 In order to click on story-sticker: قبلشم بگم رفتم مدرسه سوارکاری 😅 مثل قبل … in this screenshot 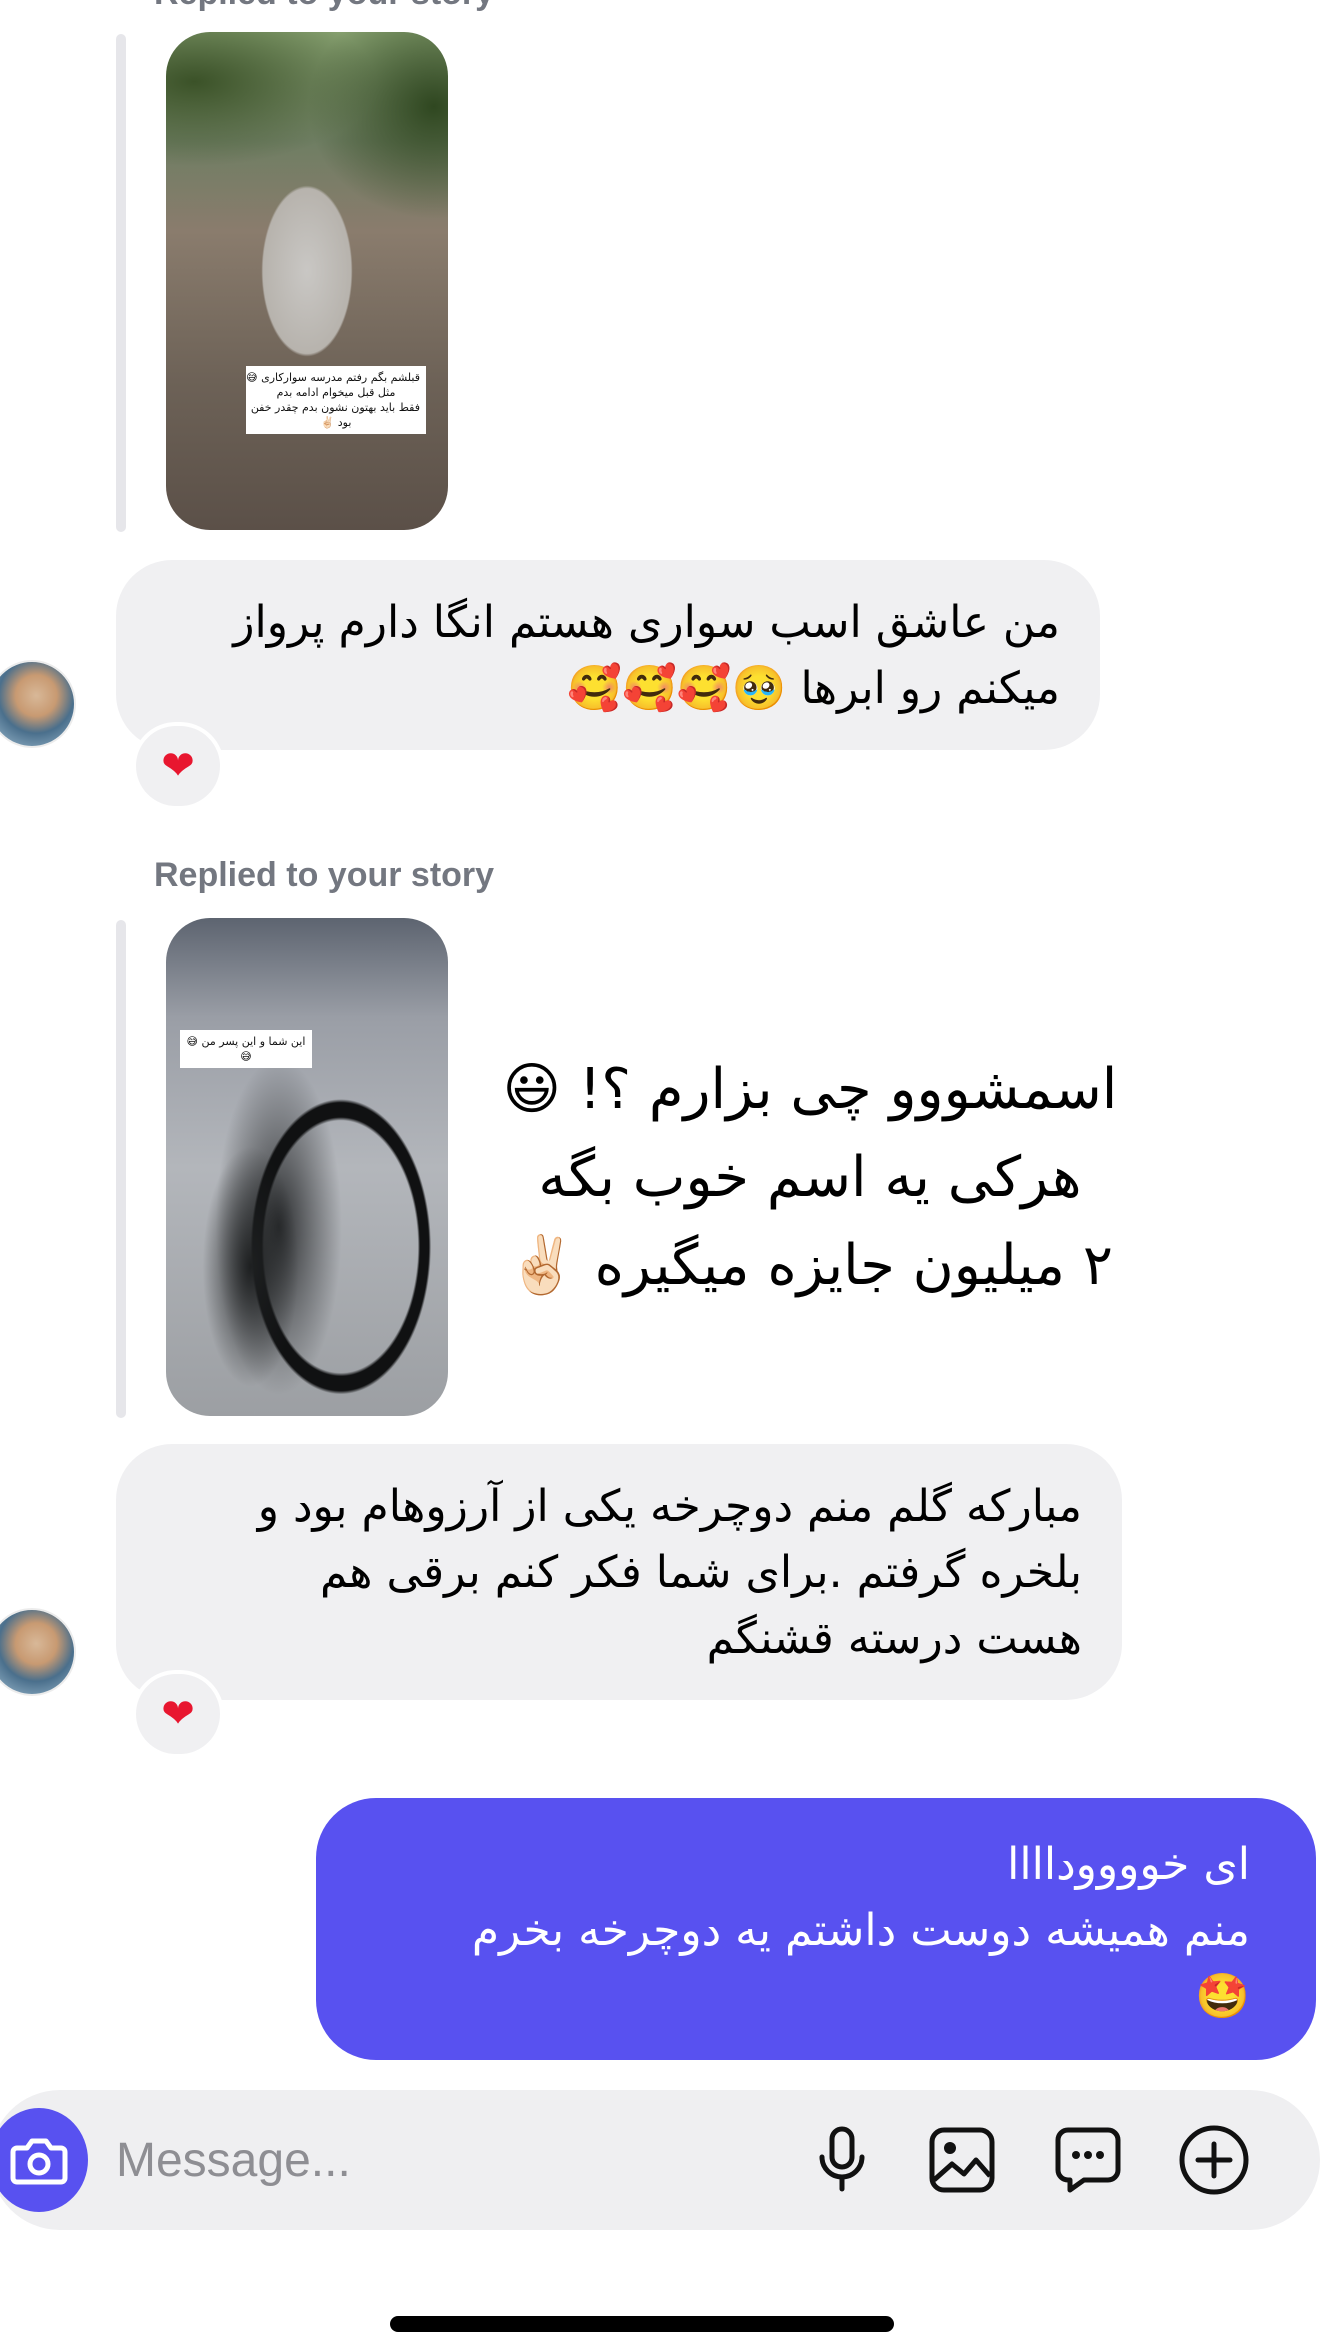, I will do `click(336, 400)`.